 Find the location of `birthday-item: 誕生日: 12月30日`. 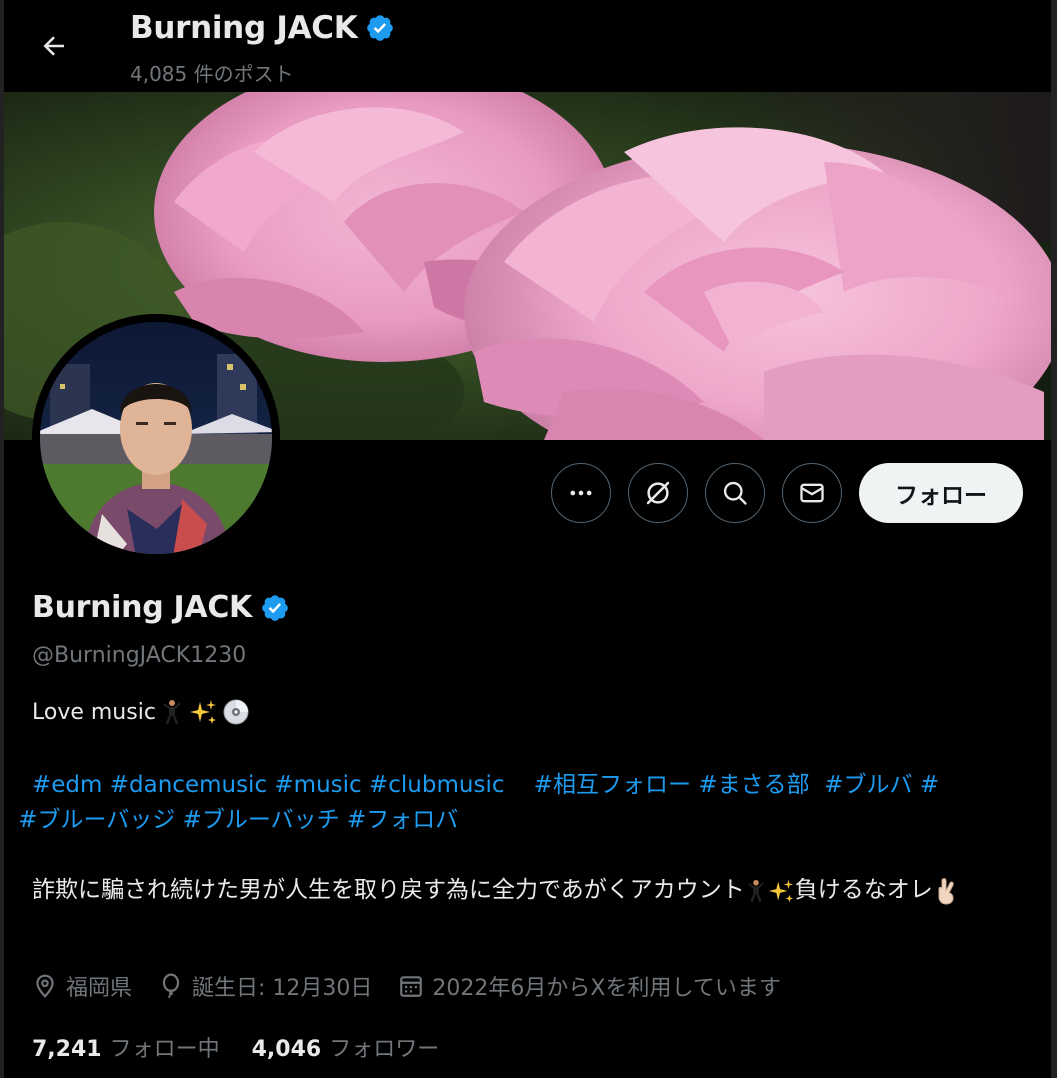

birthday-item: 誕生日: 12月30日 is located at coordinates (265, 986).